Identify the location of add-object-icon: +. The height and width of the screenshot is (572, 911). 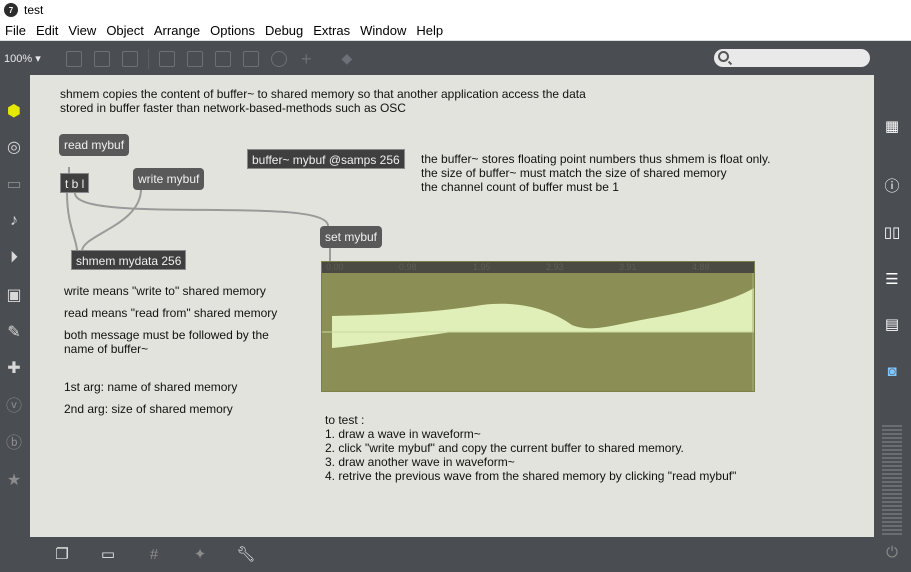
(306, 59).